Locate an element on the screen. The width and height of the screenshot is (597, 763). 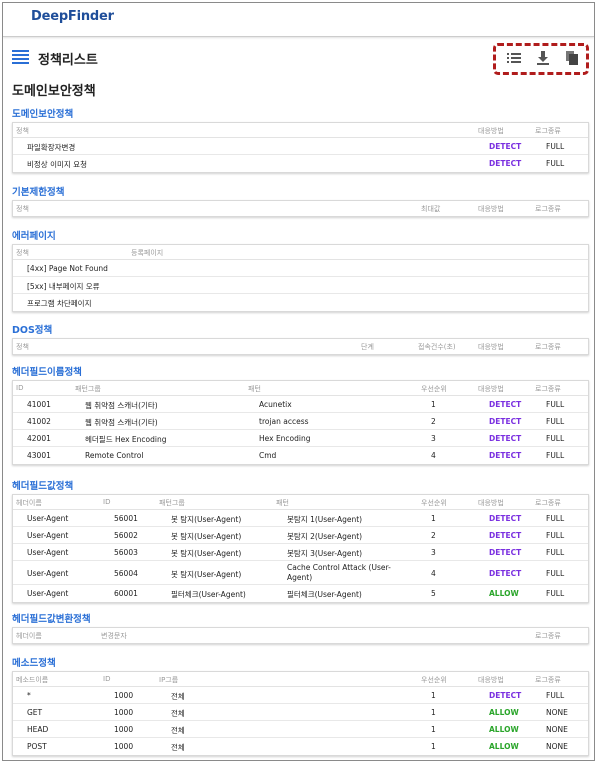
table-row: [5xx] 내부페이지 오류 is located at coordinates (300, 285).